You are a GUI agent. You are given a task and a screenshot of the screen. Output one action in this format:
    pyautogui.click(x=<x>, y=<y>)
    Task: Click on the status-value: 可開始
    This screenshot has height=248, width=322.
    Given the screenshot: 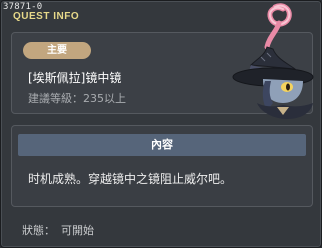 What is the action you would take?
    pyautogui.click(x=77, y=230)
    